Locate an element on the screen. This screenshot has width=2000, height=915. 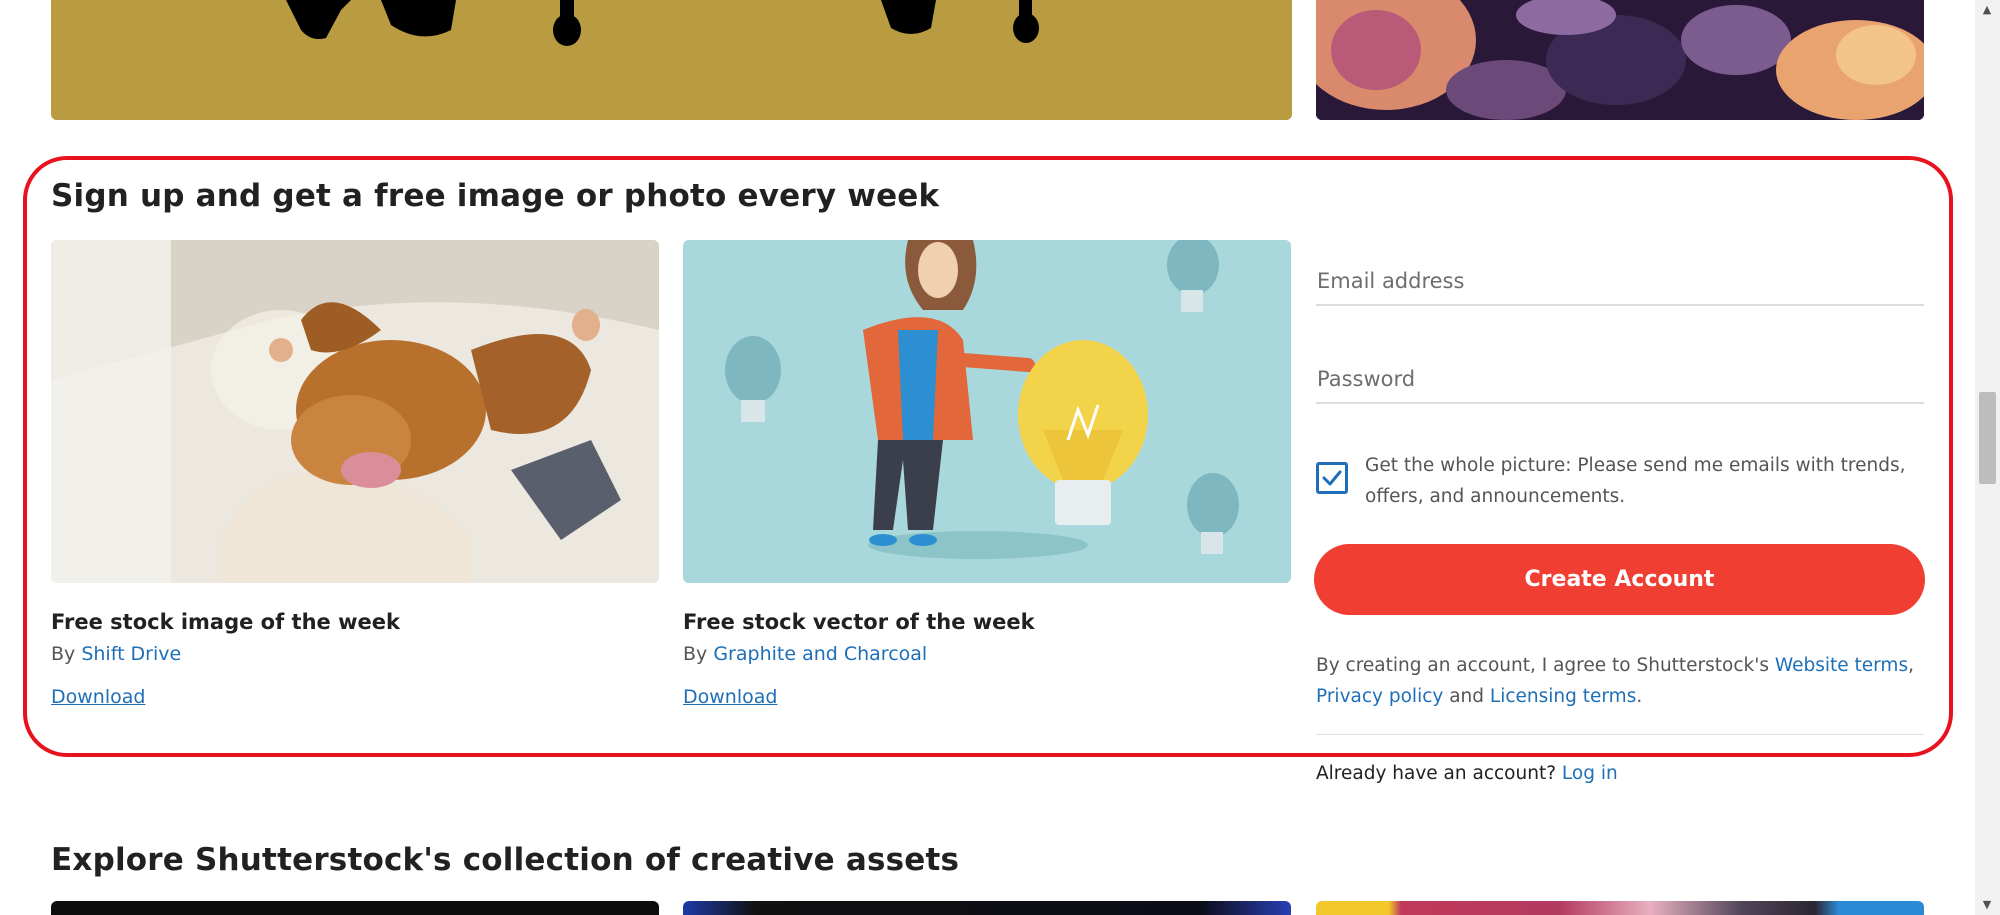
free-image-of-week-thumbnail is located at coordinates (355, 411).